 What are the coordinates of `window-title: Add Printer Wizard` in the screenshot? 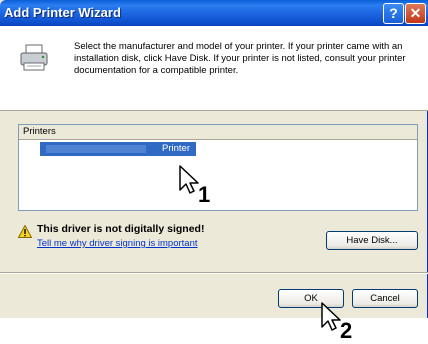 It's located at (62, 12).